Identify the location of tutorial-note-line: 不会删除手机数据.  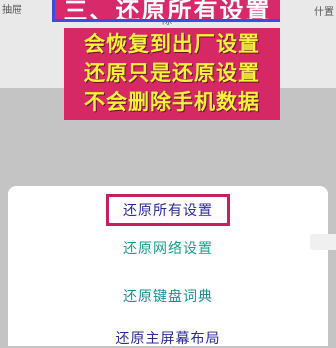
(172, 102).